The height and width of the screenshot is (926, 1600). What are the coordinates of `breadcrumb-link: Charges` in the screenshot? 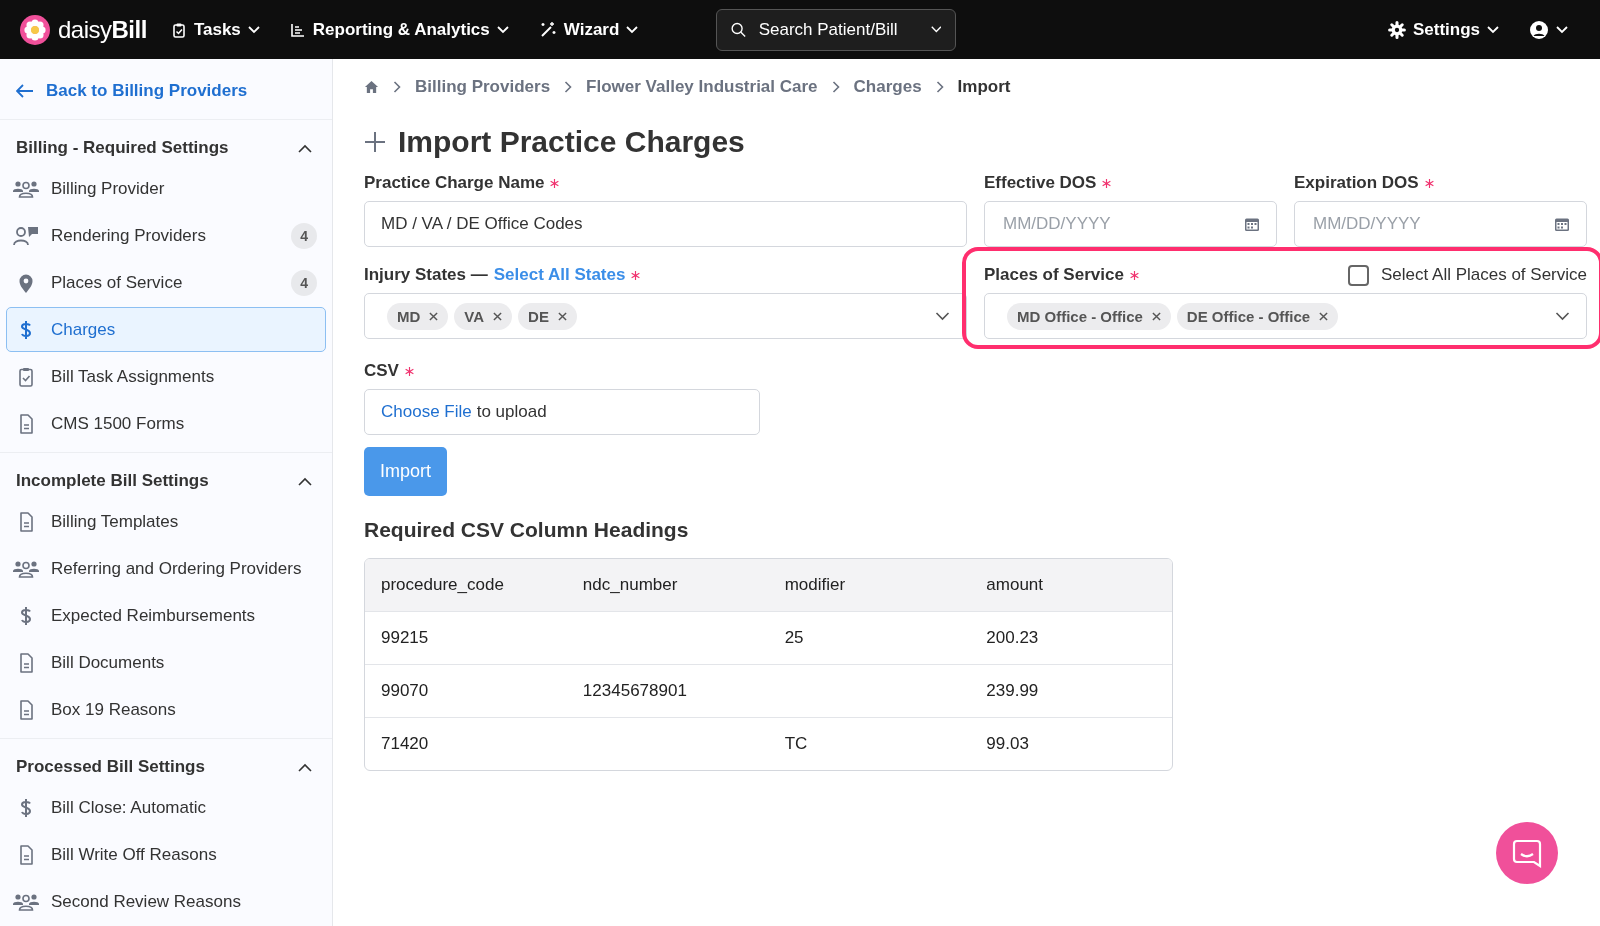 It's located at (887, 87).